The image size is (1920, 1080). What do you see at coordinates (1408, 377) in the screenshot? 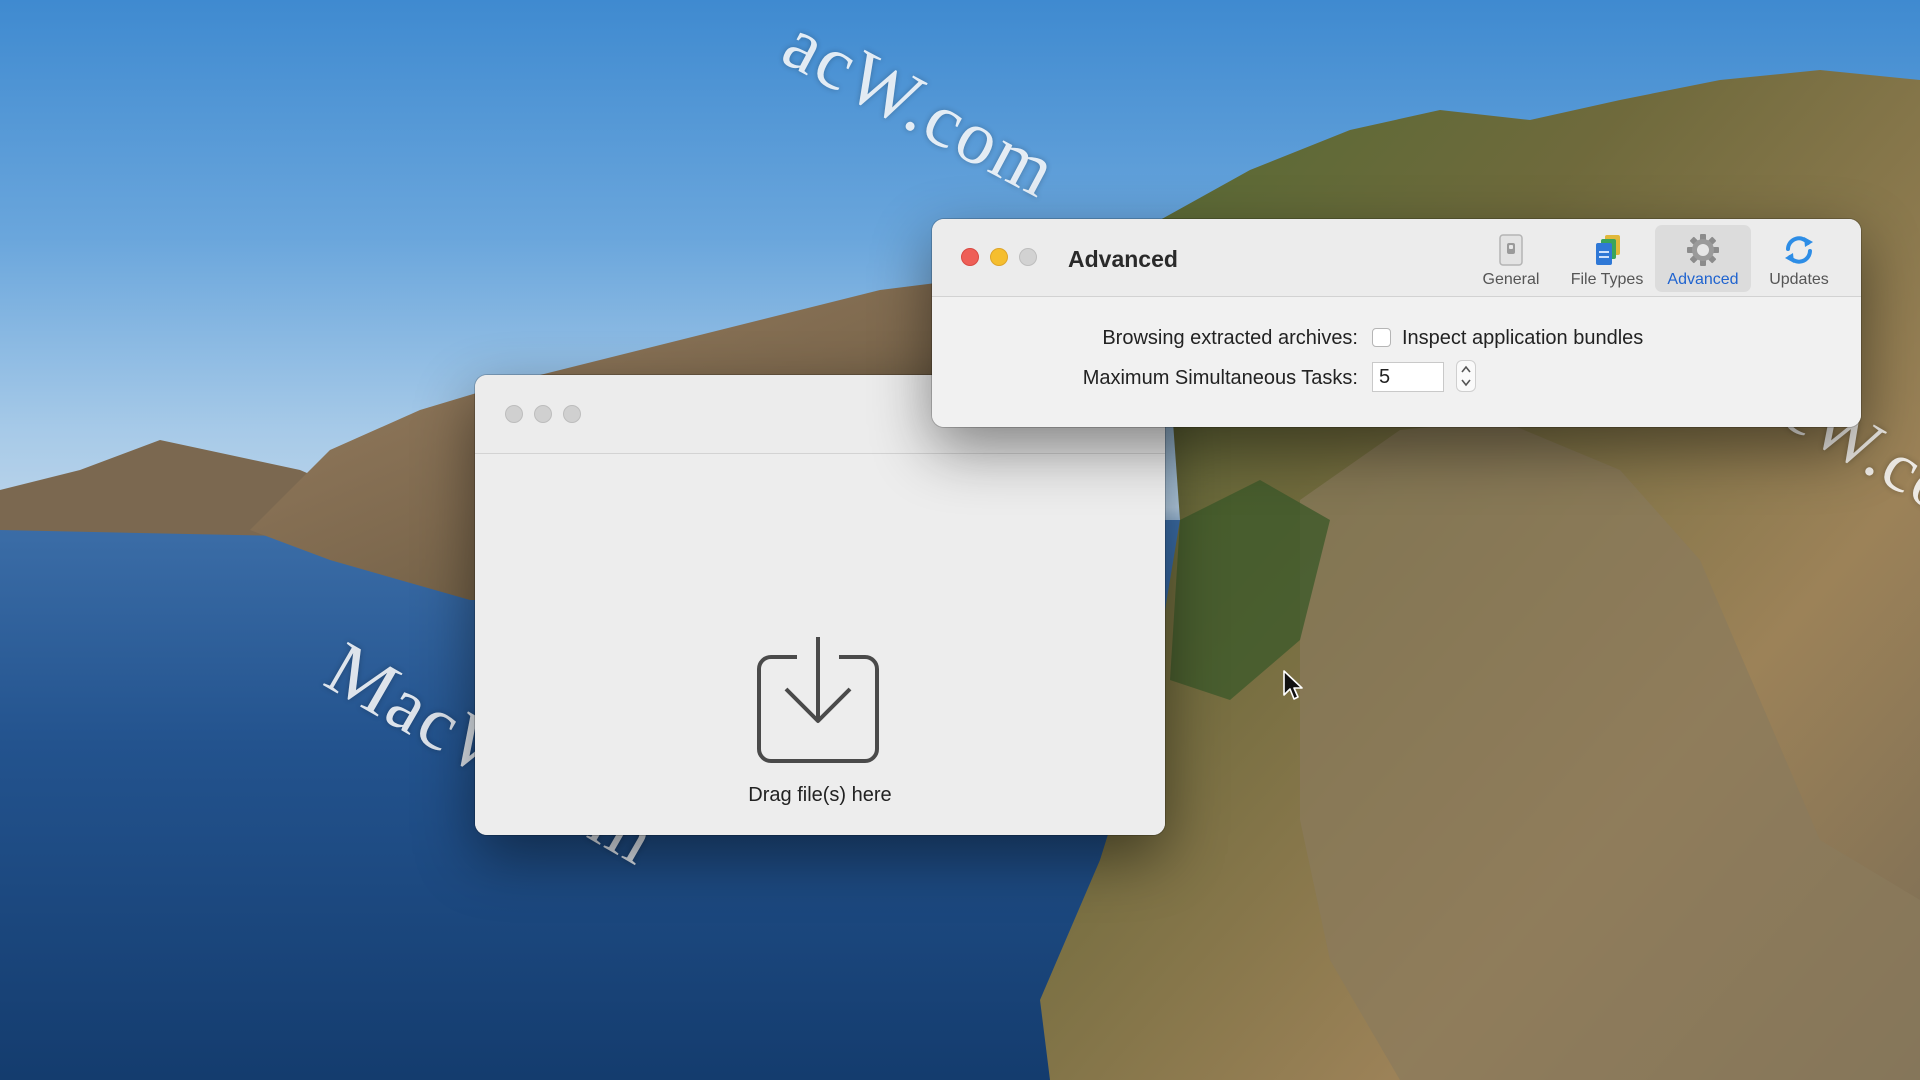
I see `max-tasks-input: 5` at bounding box center [1408, 377].